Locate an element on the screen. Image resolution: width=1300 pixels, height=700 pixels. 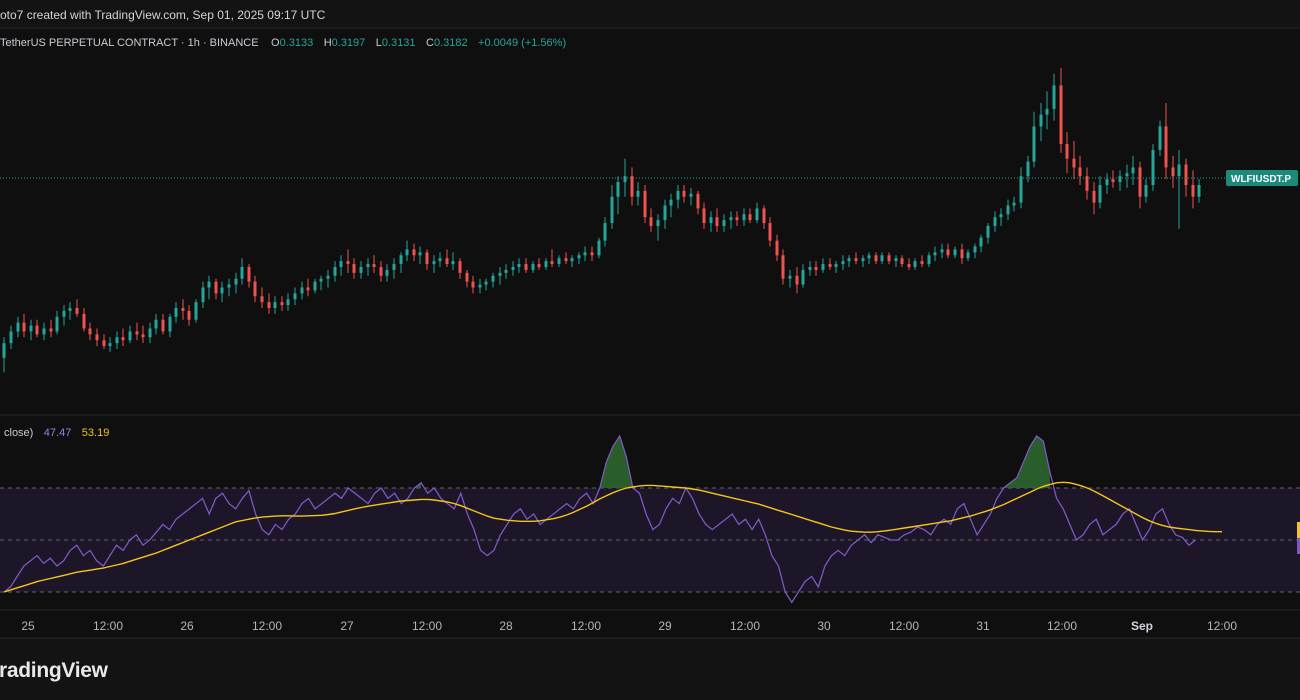
time-tick-label: 25 is located at coordinates (28, 626).